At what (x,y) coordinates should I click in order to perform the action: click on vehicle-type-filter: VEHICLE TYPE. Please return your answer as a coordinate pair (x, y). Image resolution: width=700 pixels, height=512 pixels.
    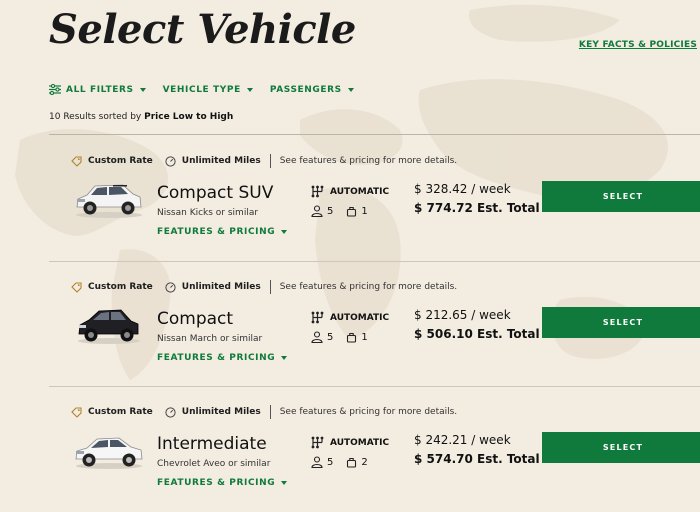
    Looking at the image, I should click on (208, 90).